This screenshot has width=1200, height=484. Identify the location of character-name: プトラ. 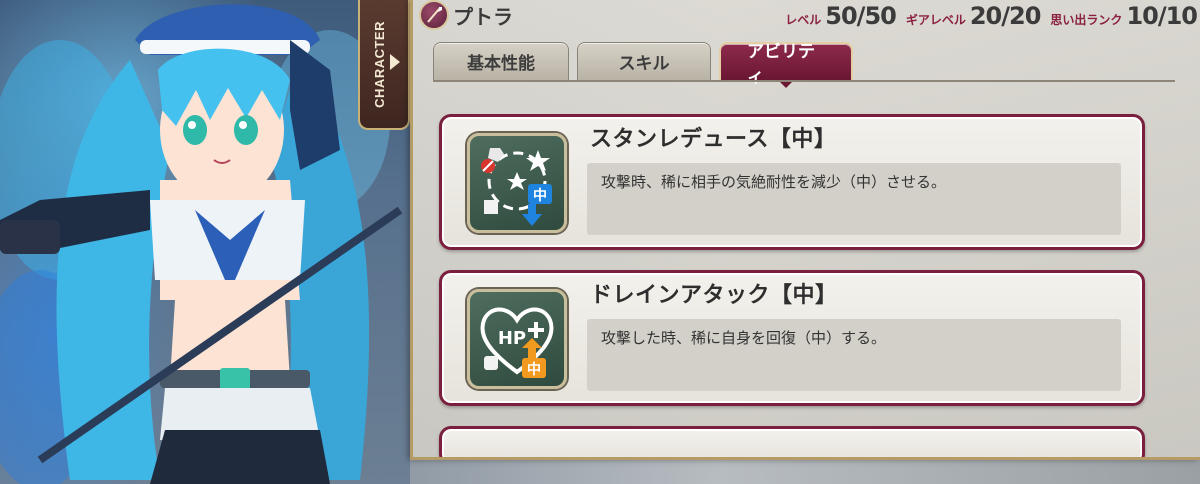
(483, 17).